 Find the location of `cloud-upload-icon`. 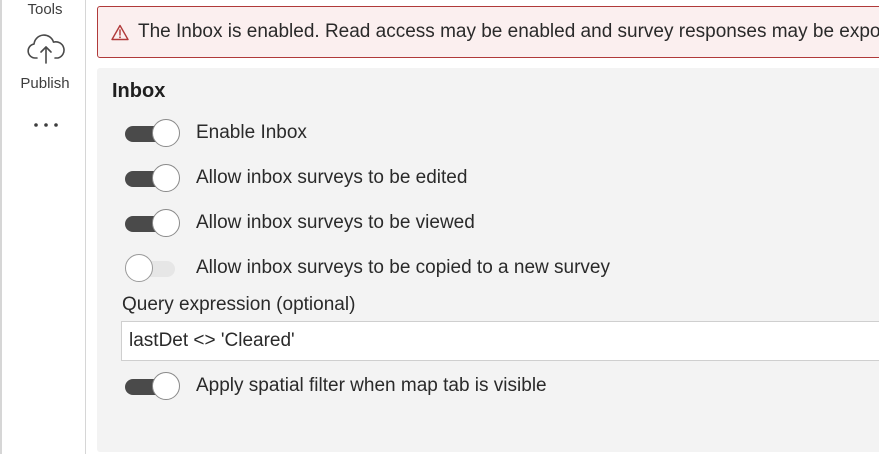

cloud-upload-icon is located at coordinates (46, 49).